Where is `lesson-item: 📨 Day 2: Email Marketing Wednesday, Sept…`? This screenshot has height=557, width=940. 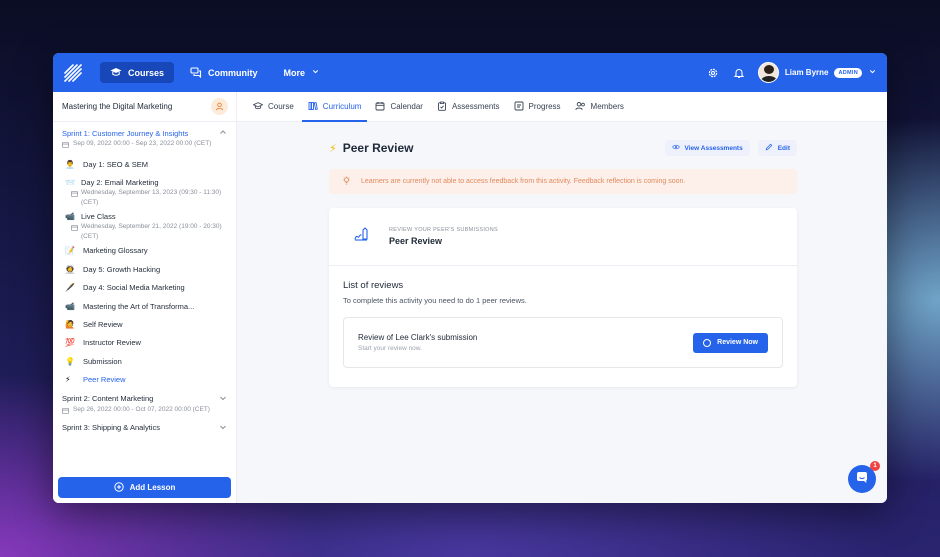
lesson-item: 📨 Day 2: Email Marketing Wednesday, Sept… is located at coordinates (144, 191).